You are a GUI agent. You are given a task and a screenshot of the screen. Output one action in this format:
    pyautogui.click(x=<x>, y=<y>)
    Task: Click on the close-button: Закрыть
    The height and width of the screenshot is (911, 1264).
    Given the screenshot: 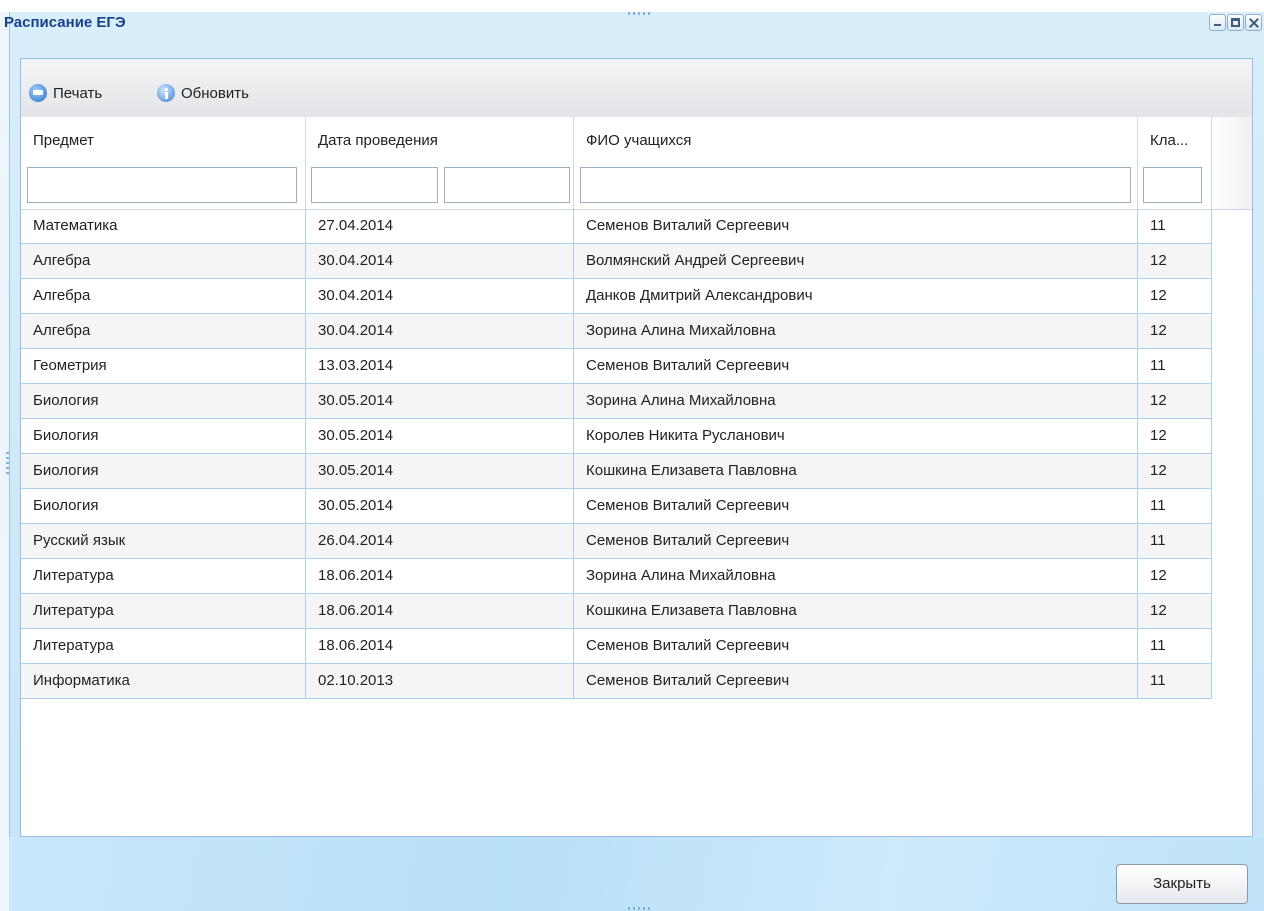 What is the action you would take?
    pyautogui.click(x=1182, y=884)
    